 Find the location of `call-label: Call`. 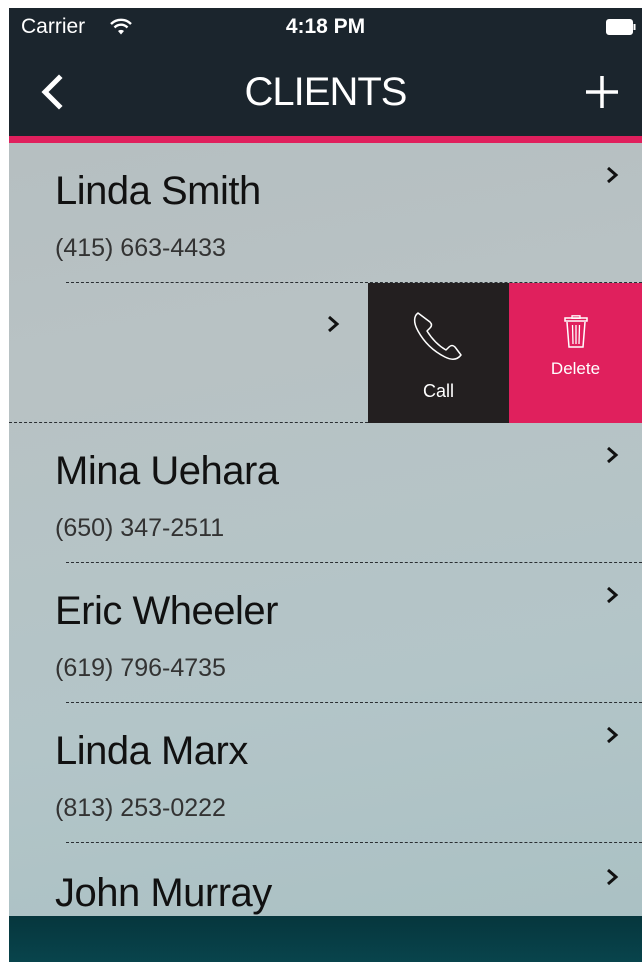

call-label: Call is located at coordinates (438, 391).